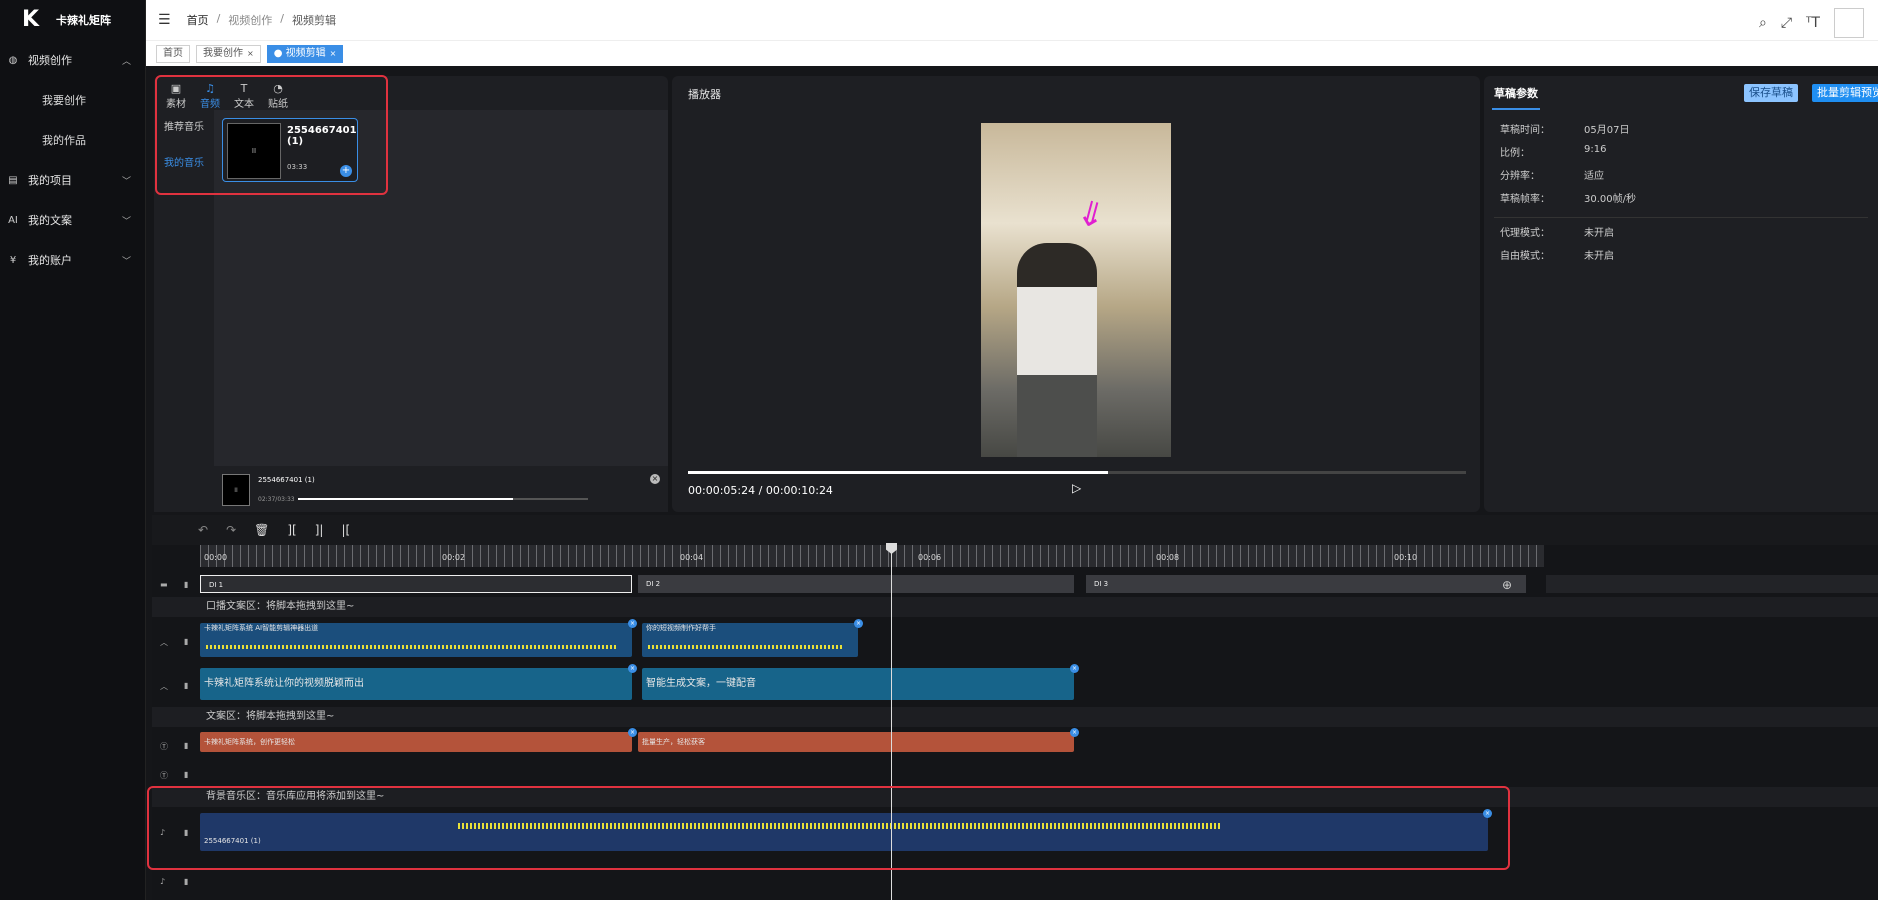 The height and width of the screenshot is (900, 1878). What do you see at coordinates (930, 557) in the screenshot?
I see `ruler-label: 00:06` at bounding box center [930, 557].